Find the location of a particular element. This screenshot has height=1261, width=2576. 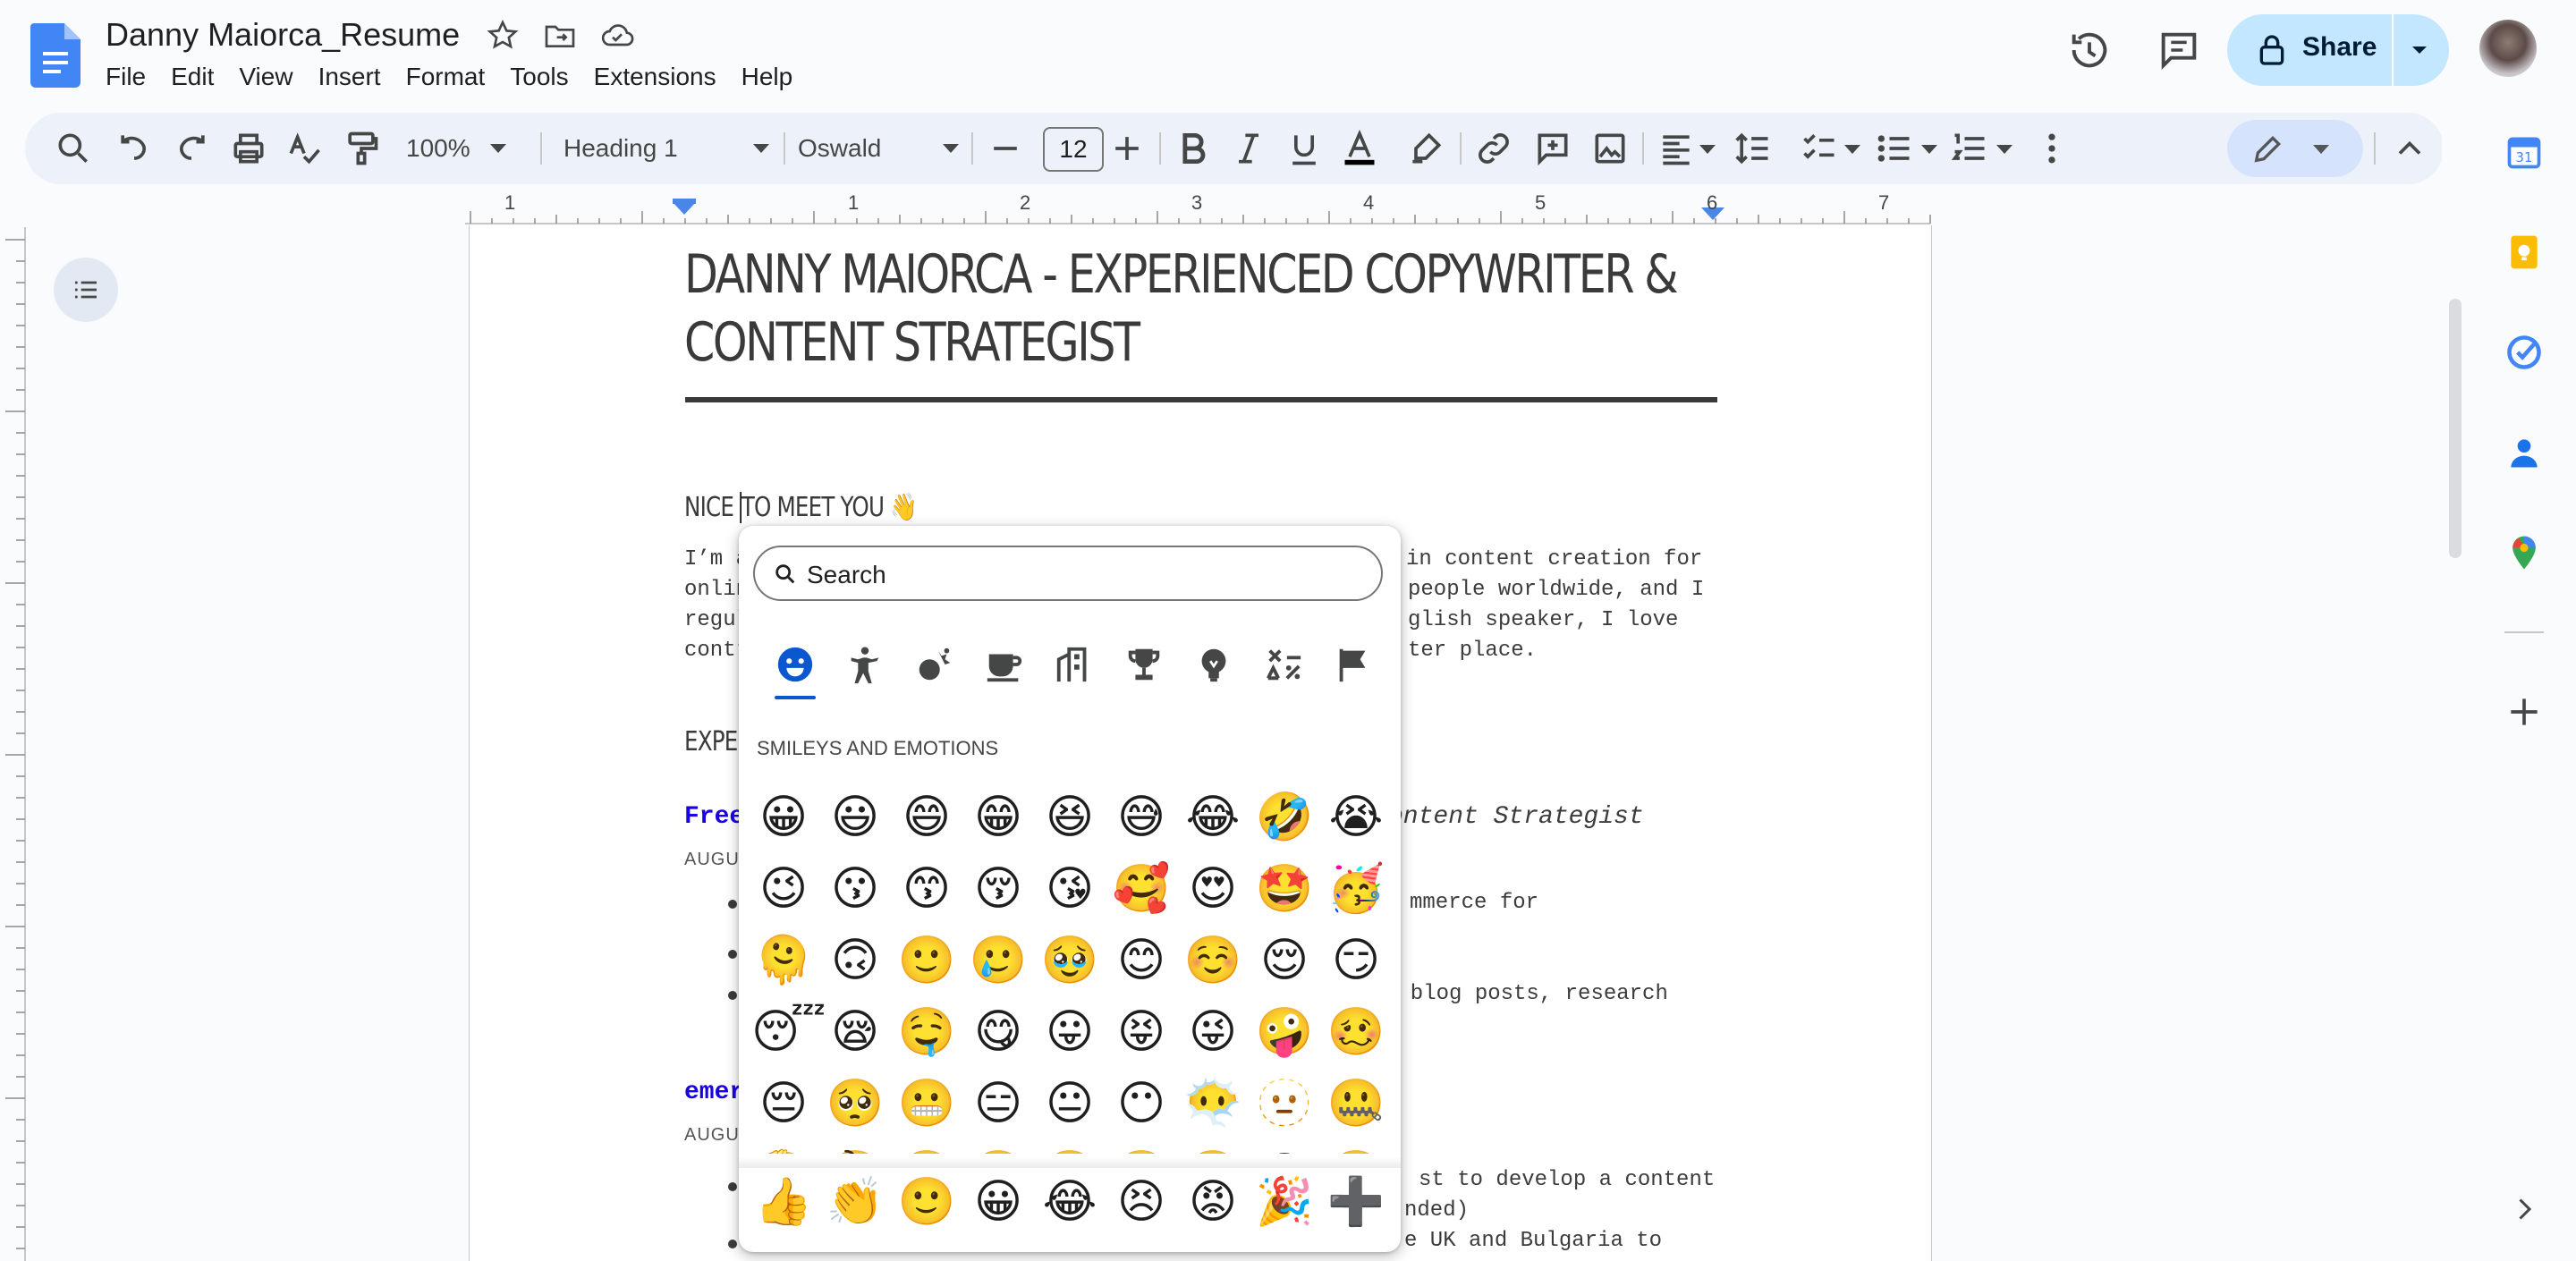

emoji-button: 🤨 is located at coordinates (1356, 1148).